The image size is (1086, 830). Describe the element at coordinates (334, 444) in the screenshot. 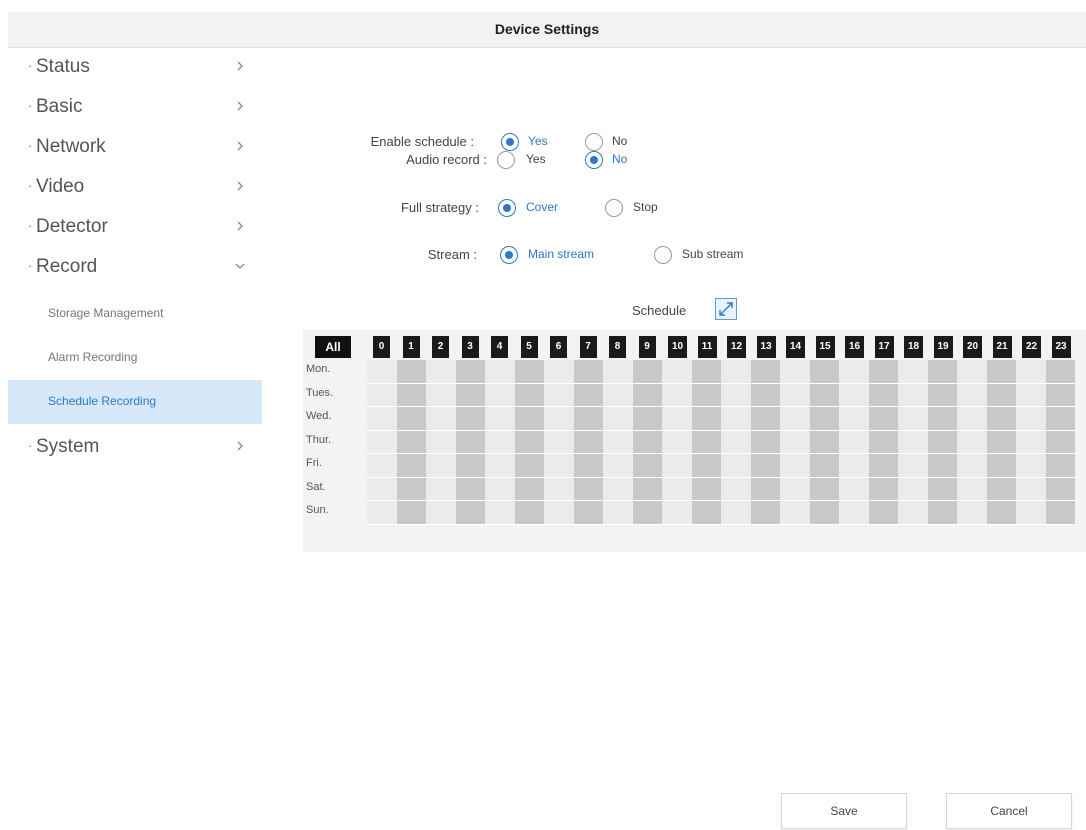

I see `day-label-3: Thur.` at that location.